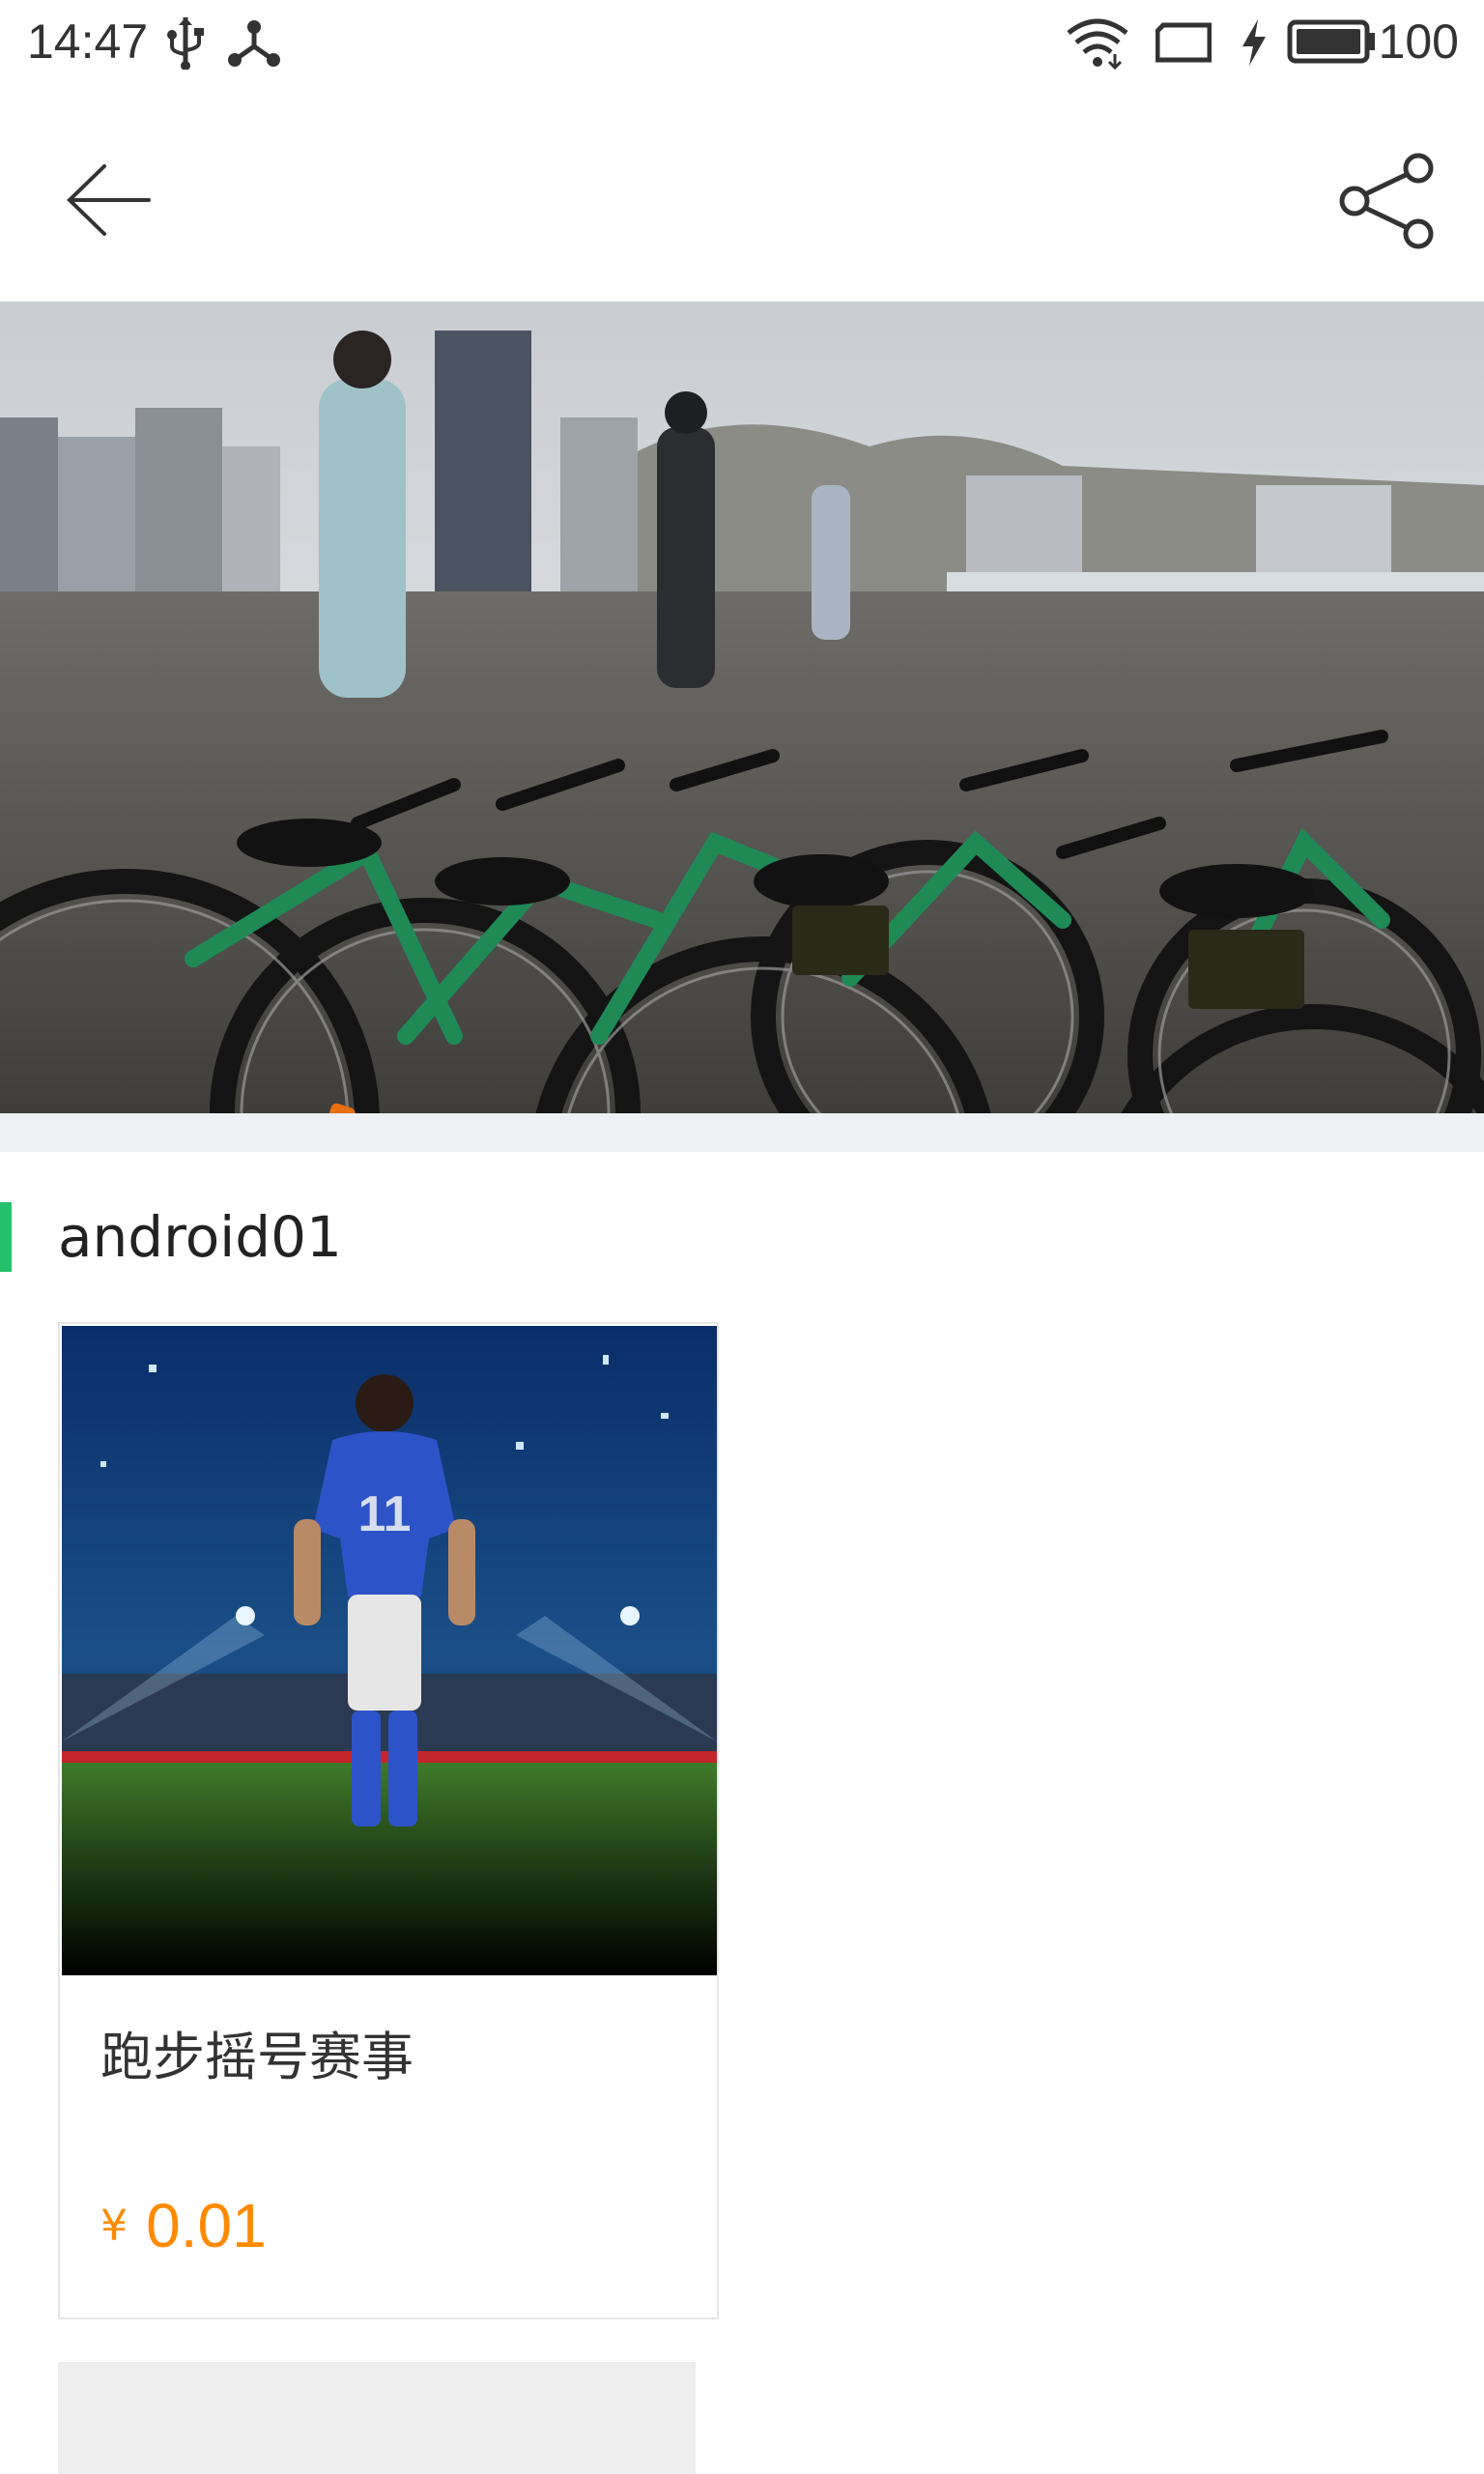 Image resolution: width=1484 pixels, height=2474 pixels. I want to click on section-header: android01, so click(742, 1237).